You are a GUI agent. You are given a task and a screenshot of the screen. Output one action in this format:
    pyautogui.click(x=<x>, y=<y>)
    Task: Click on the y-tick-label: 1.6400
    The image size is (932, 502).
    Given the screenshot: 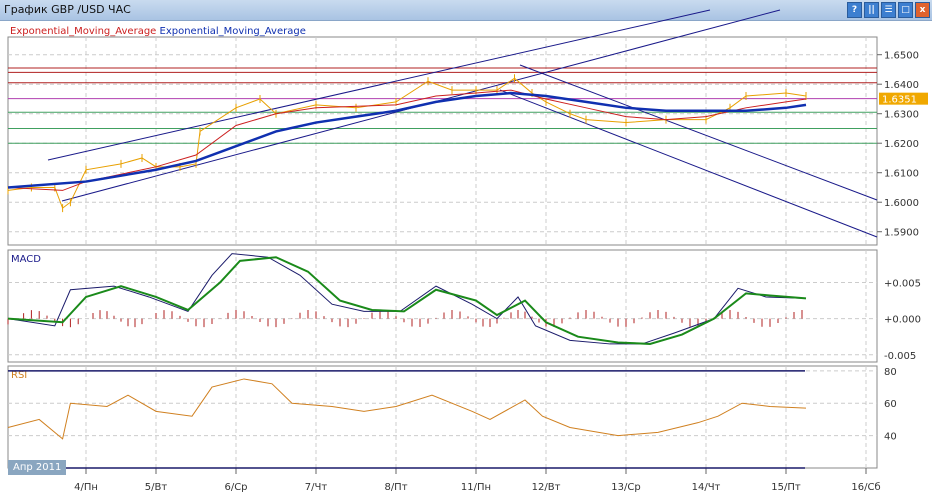 What is the action you would take?
    pyautogui.click(x=901, y=85)
    